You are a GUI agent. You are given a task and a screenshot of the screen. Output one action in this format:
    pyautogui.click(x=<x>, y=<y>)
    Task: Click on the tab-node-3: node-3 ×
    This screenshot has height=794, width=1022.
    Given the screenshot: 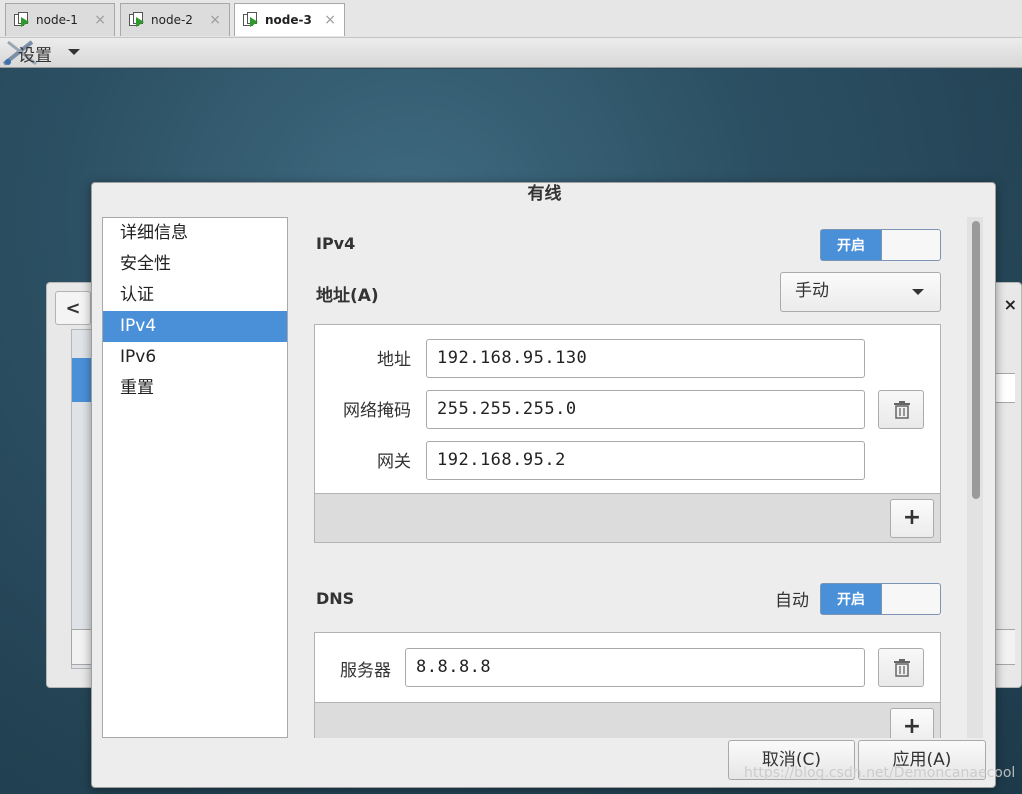 What is the action you would take?
    pyautogui.click(x=289, y=19)
    